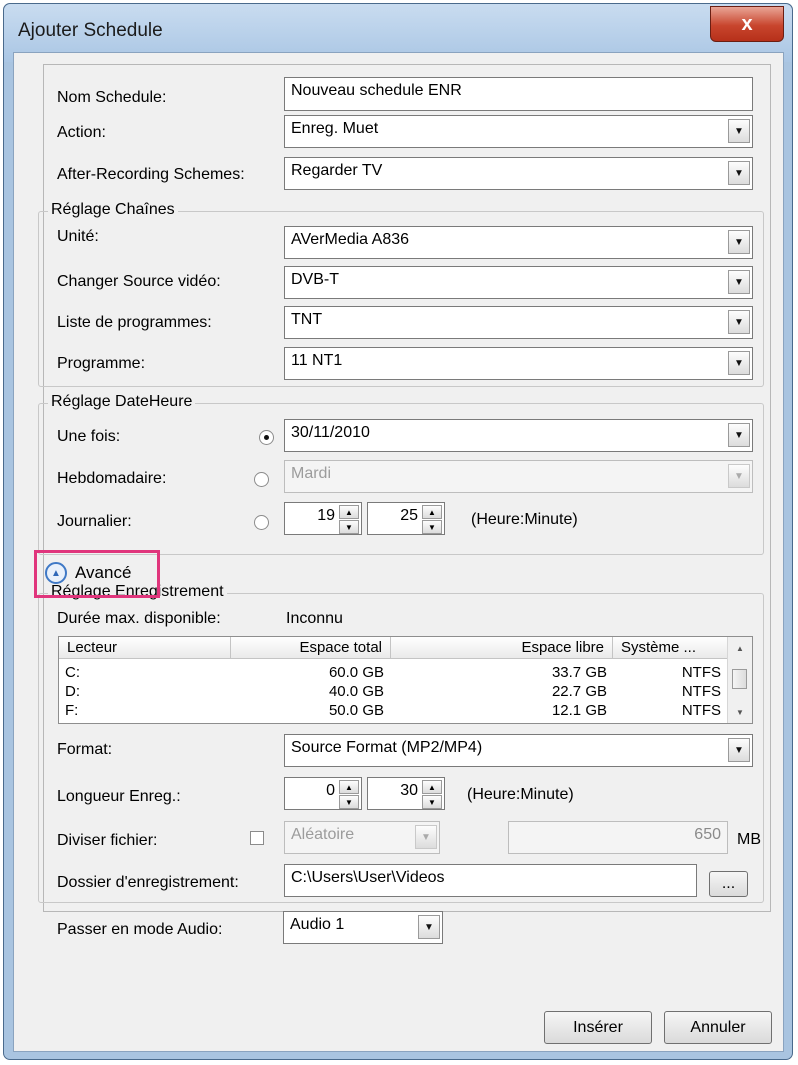 This screenshot has width=798, height=1065. Describe the element at coordinates (151, 174) in the screenshot. I see `after-recording-label: After-Recording Schemes:` at that location.